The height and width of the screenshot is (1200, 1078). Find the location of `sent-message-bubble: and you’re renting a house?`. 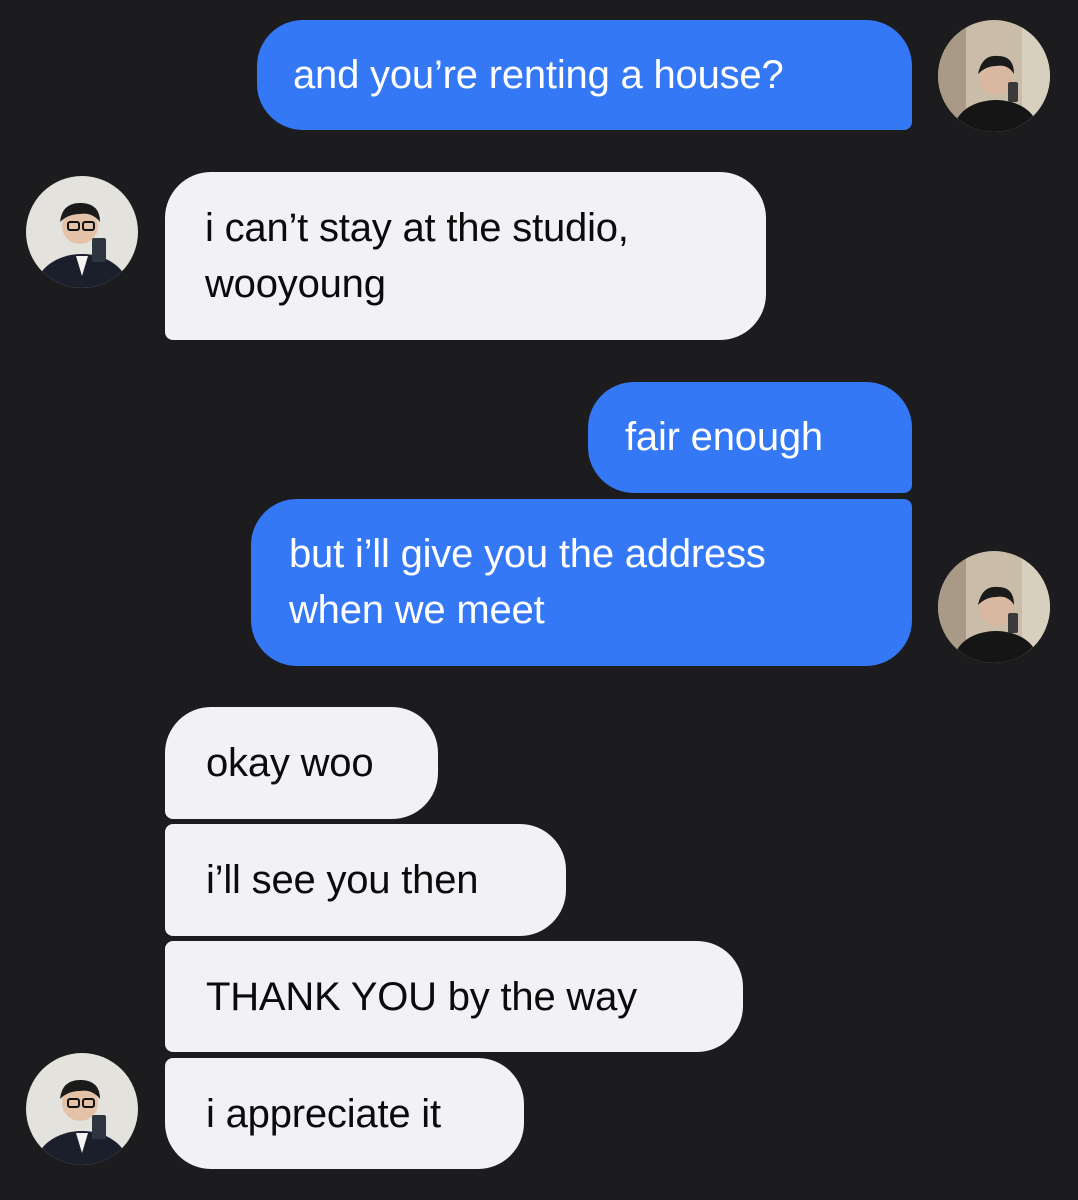

sent-message-bubble: and you’re renting a house? is located at coordinates (584, 75).